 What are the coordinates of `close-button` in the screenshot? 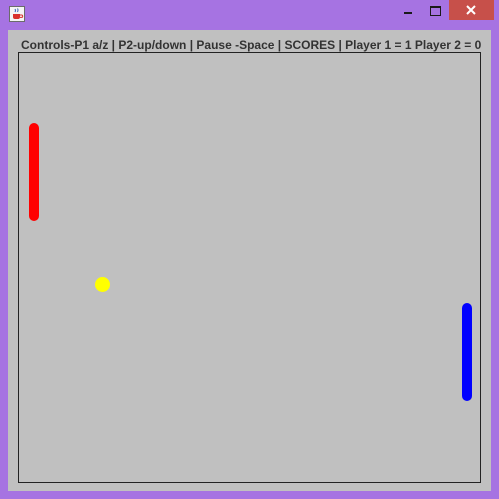 It's located at (471, 10).